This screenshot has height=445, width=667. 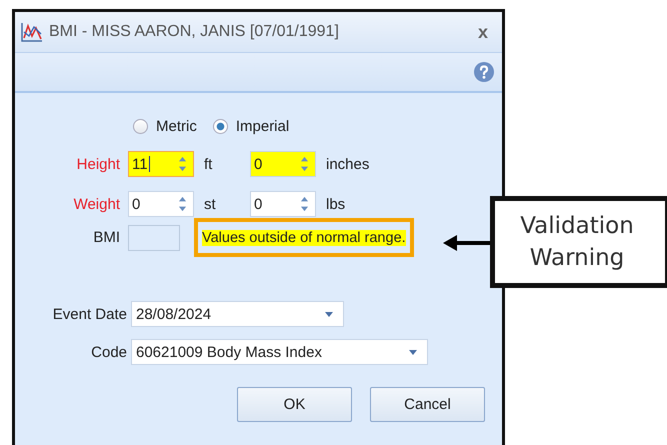 I want to click on field-label: Weight, so click(x=96, y=204).